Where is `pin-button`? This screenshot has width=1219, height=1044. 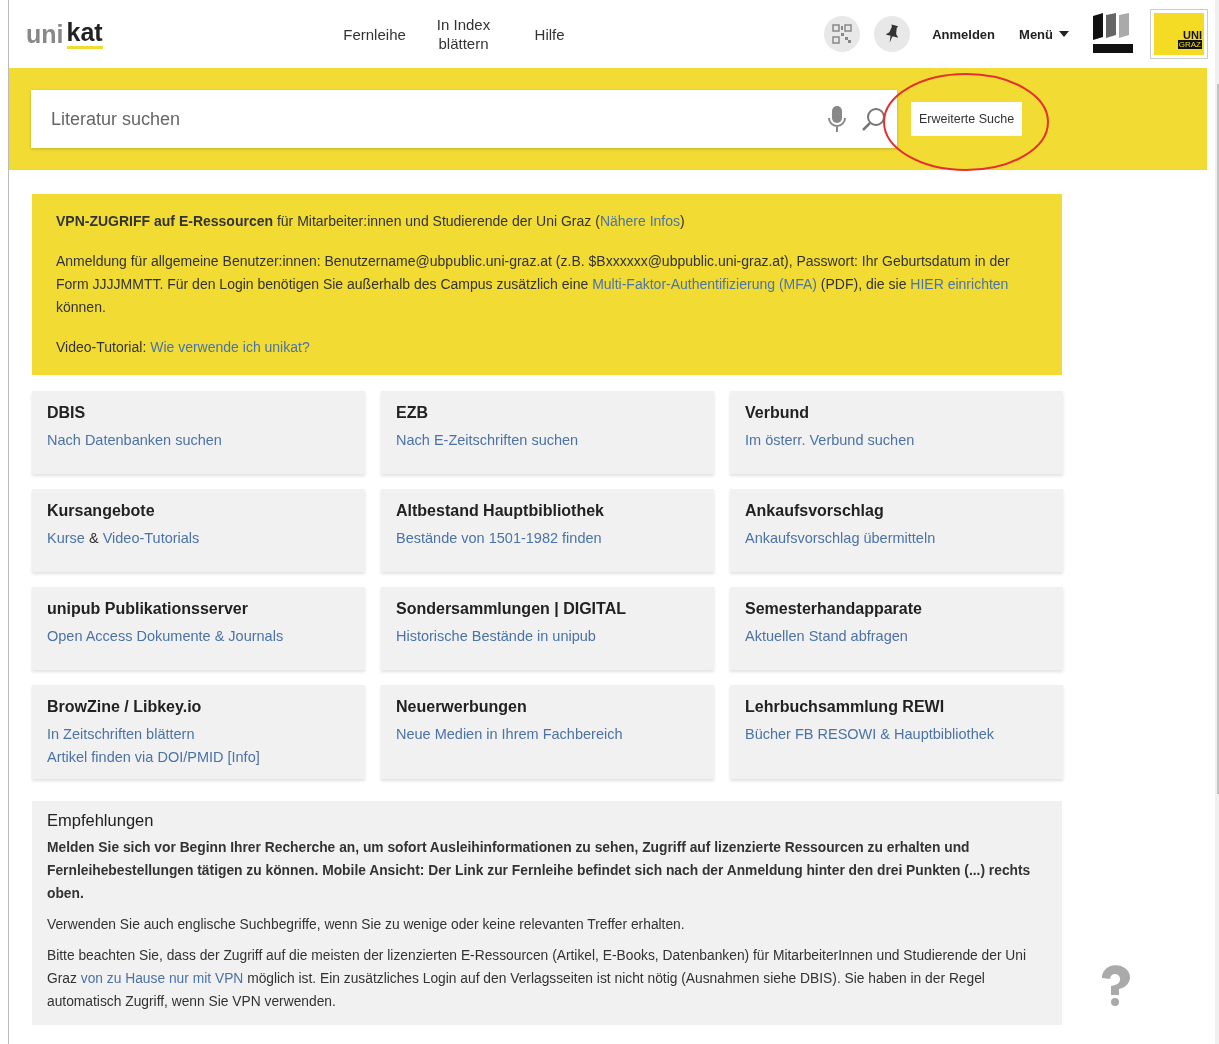 pin-button is located at coordinates (892, 34).